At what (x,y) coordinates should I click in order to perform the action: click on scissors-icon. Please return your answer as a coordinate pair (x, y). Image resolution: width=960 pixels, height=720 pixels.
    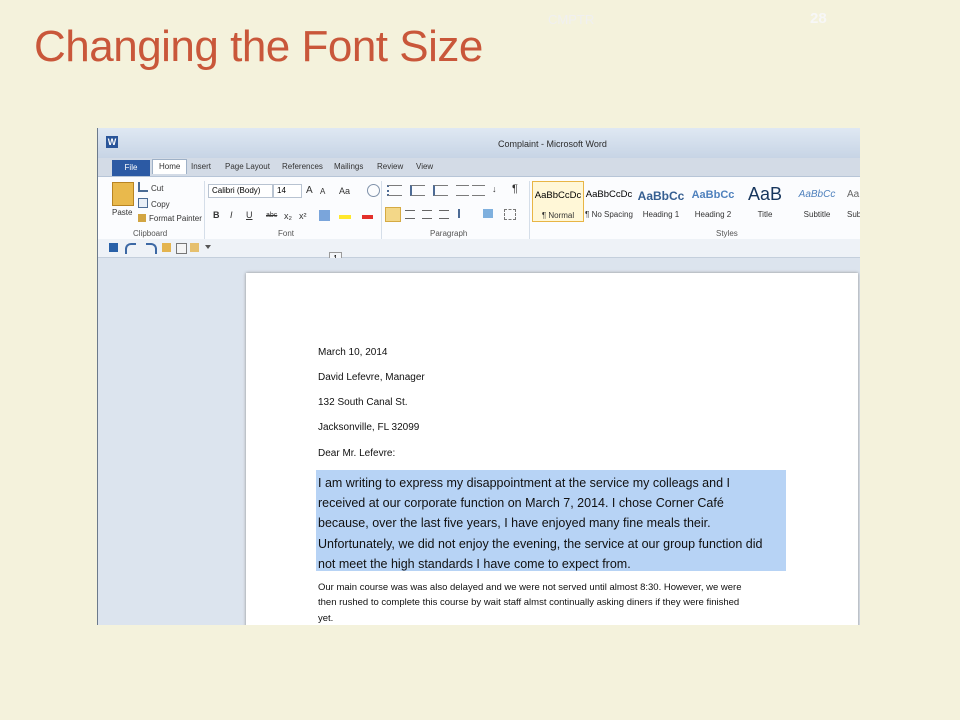
    Looking at the image, I should click on (143, 187).